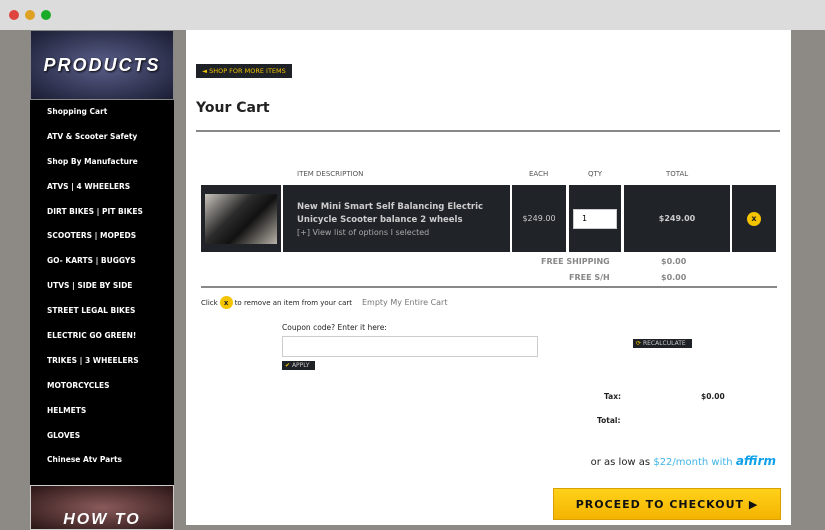  I want to click on product-image, so click(241, 218).